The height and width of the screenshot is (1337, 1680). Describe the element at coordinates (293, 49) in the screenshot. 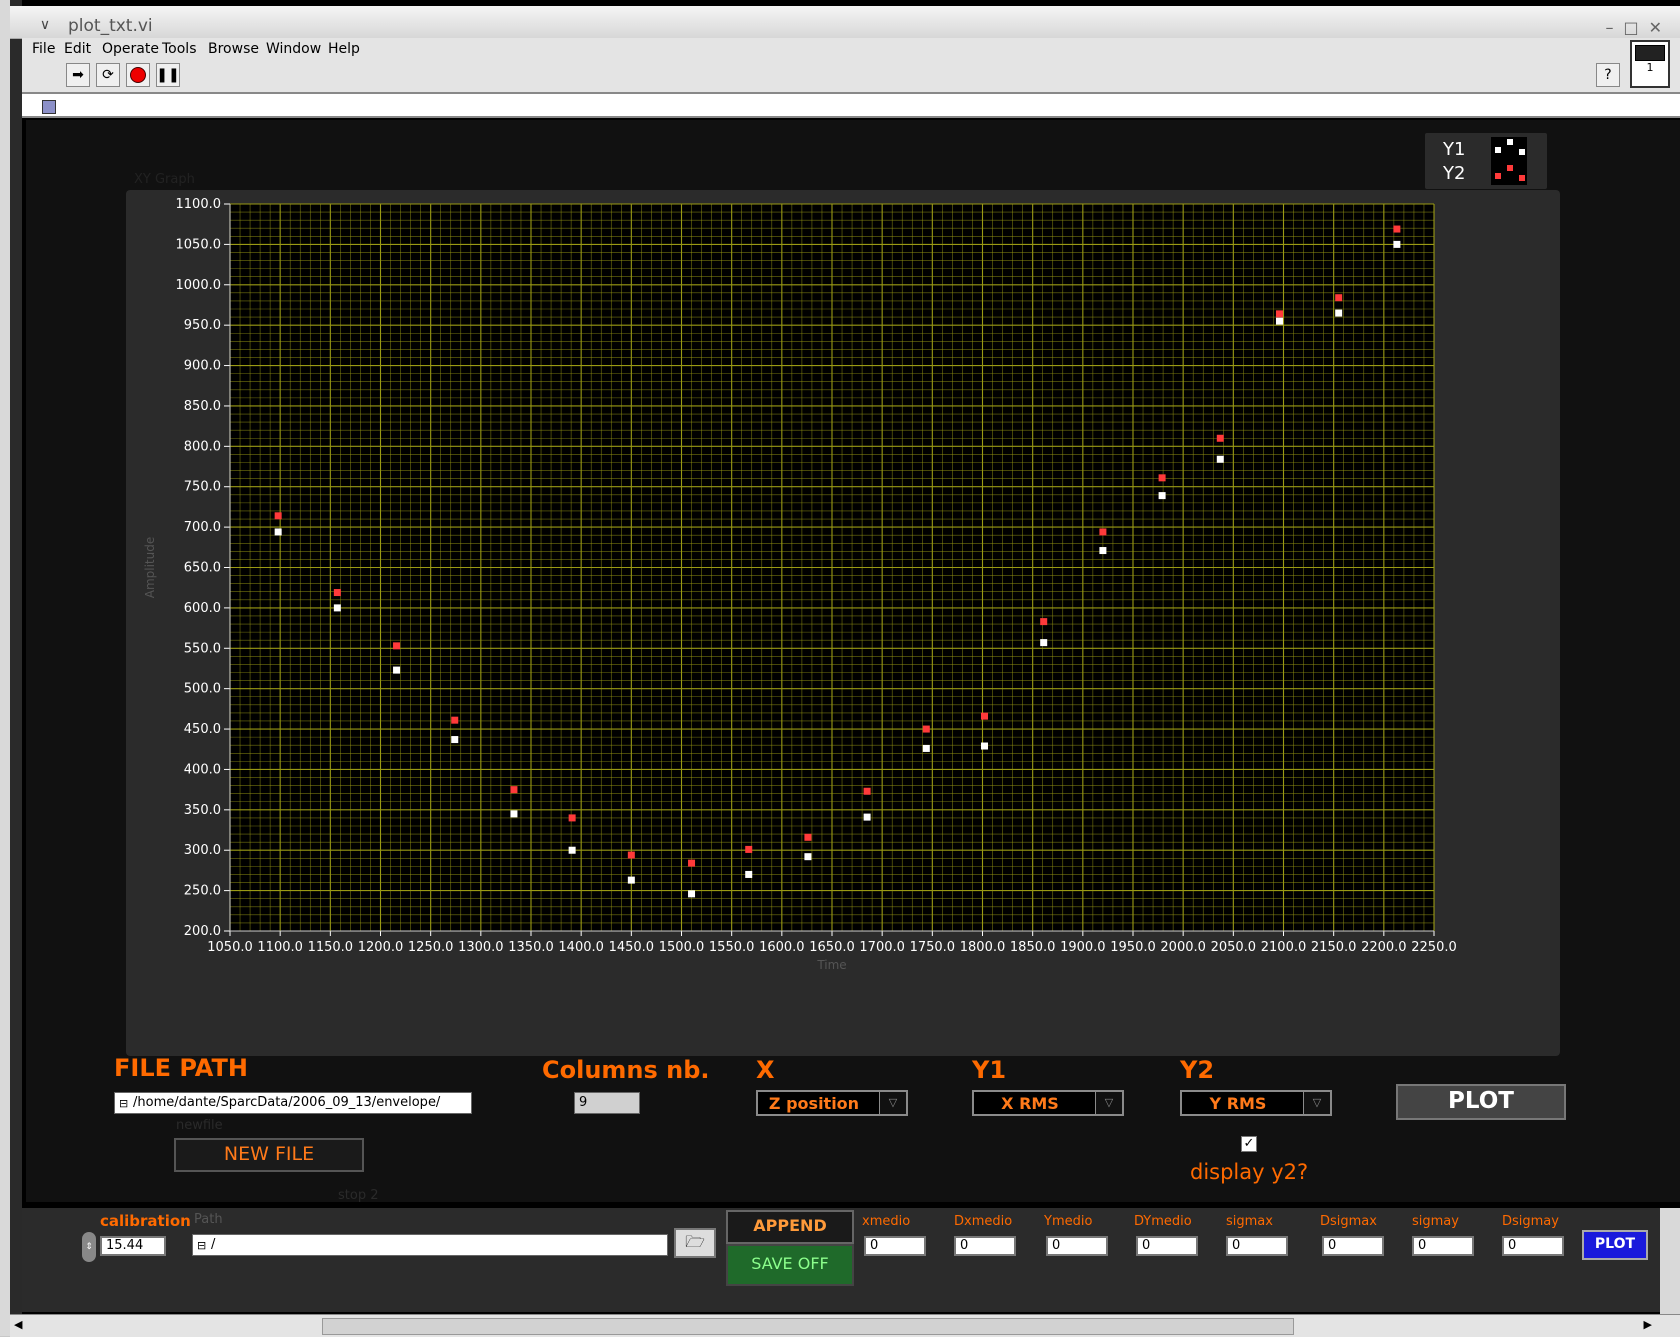

I see `menu-window: Window` at that location.